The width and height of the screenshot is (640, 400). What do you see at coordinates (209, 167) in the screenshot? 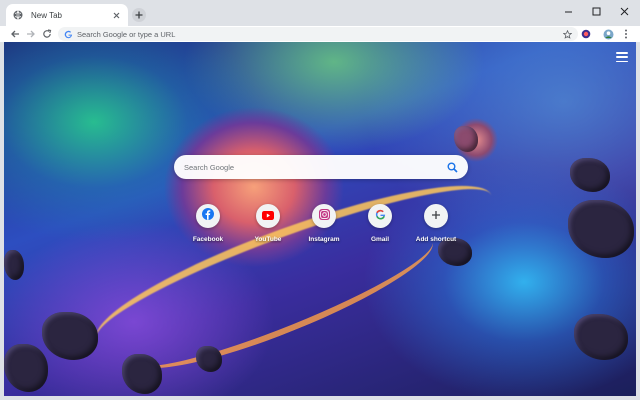
I see `search-placeholder: Search Google` at bounding box center [209, 167].